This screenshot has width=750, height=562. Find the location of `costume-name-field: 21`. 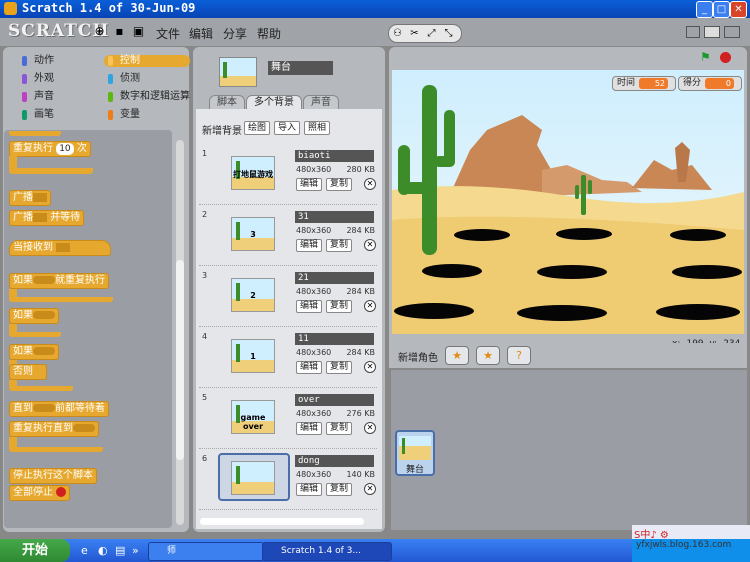

costume-name-field: 21 is located at coordinates (334, 278).